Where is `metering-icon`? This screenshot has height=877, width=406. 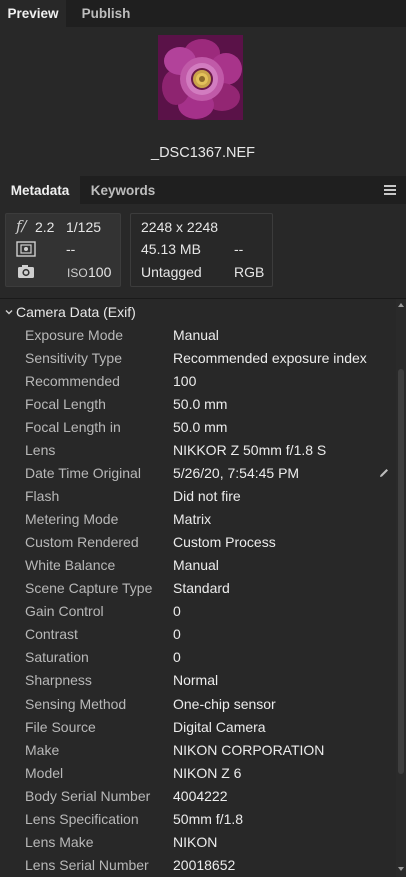 metering-icon is located at coordinates (26, 249).